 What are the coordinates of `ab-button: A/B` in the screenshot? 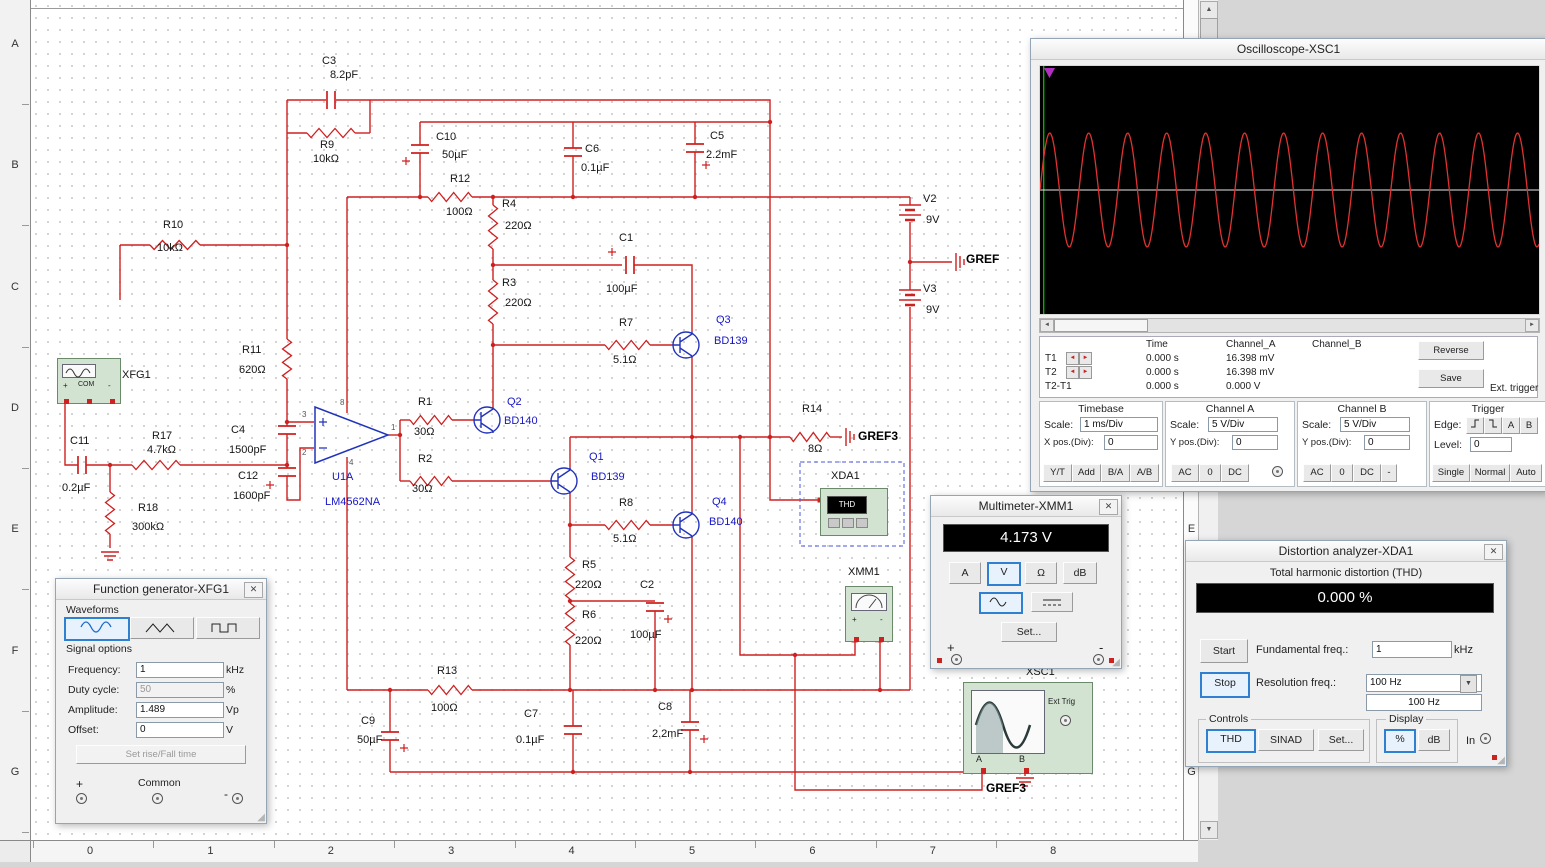 It's located at (1144, 473).